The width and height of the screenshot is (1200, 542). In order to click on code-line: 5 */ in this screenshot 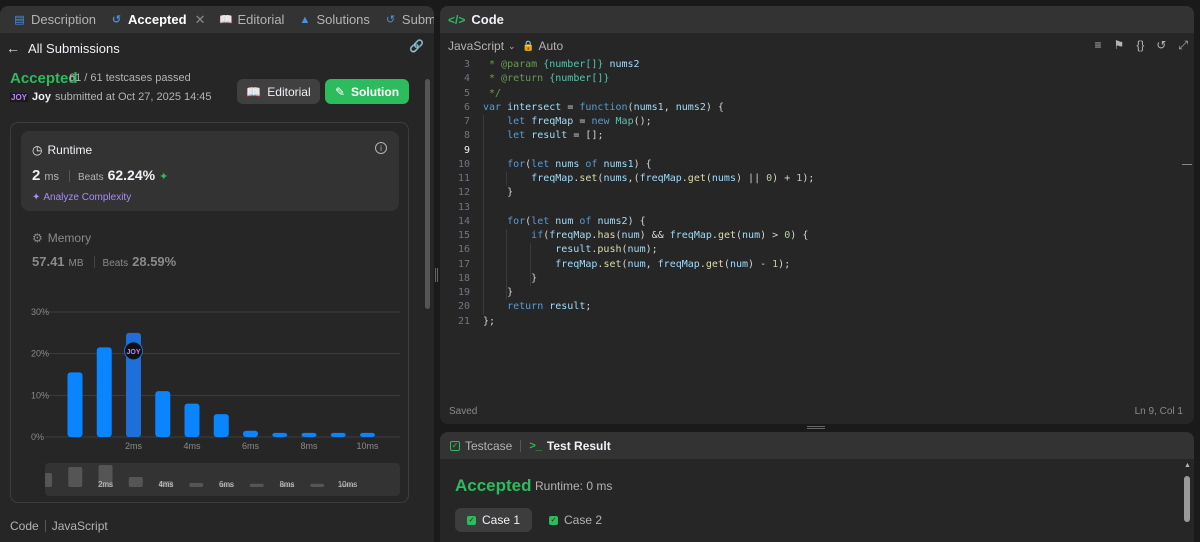, I will do `click(810, 94)`.